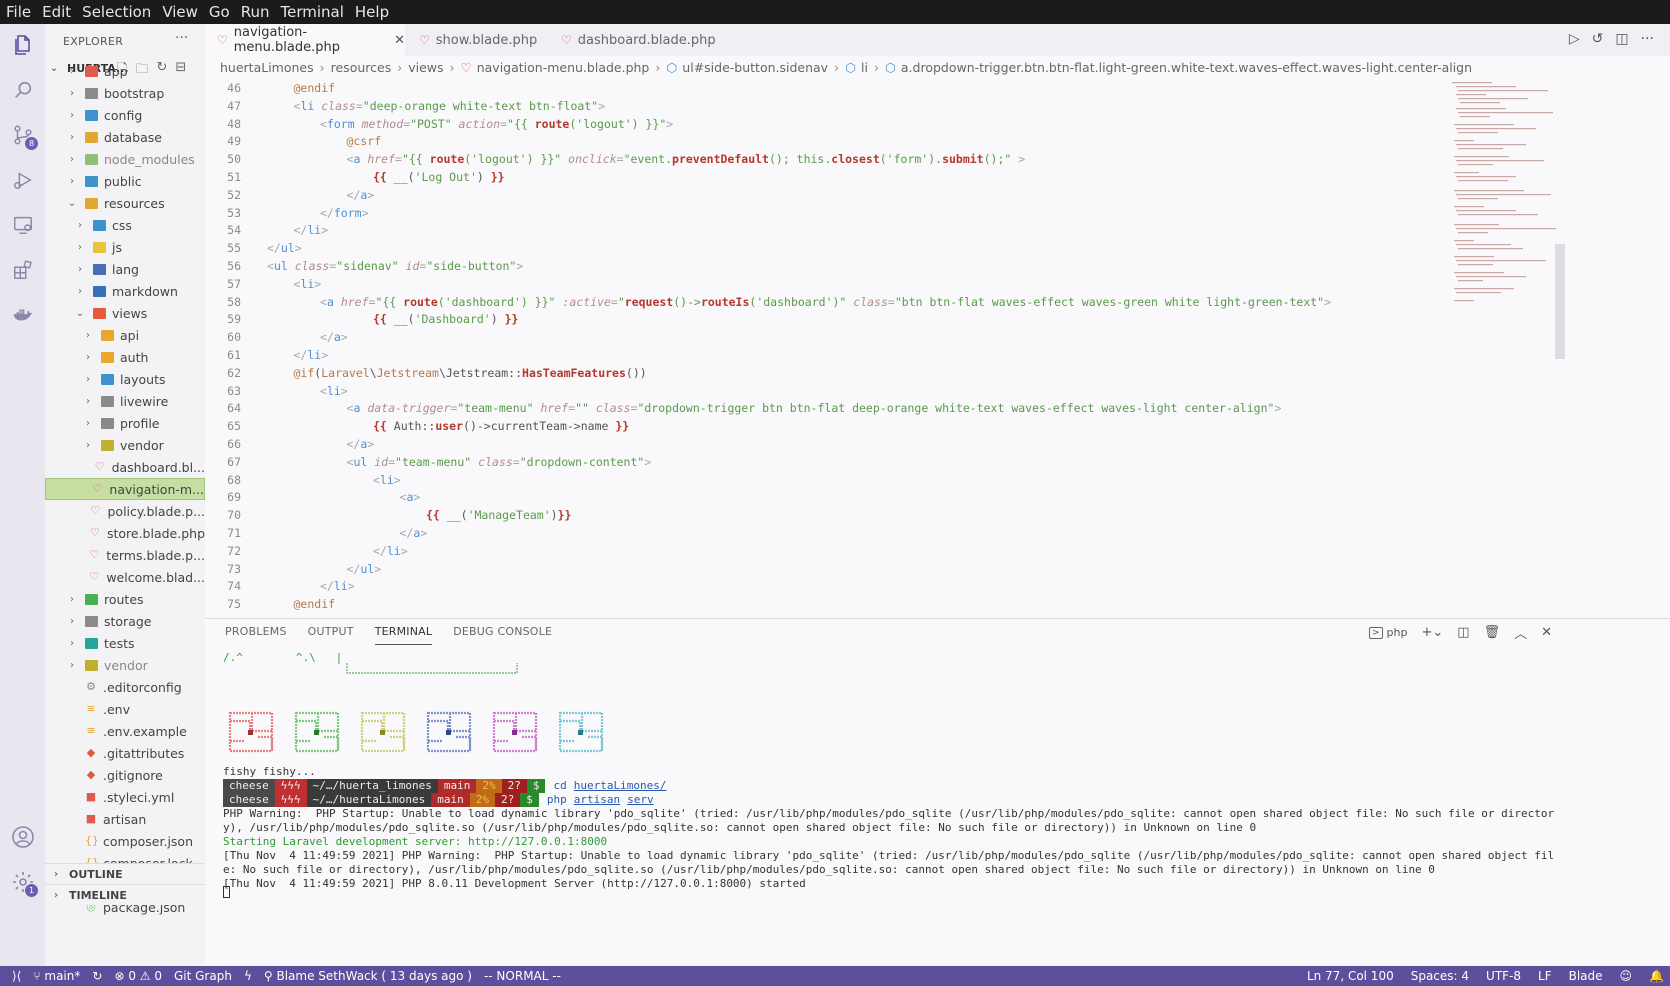  I want to click on tree-file: ≡ .env.example, so click(125, 731).